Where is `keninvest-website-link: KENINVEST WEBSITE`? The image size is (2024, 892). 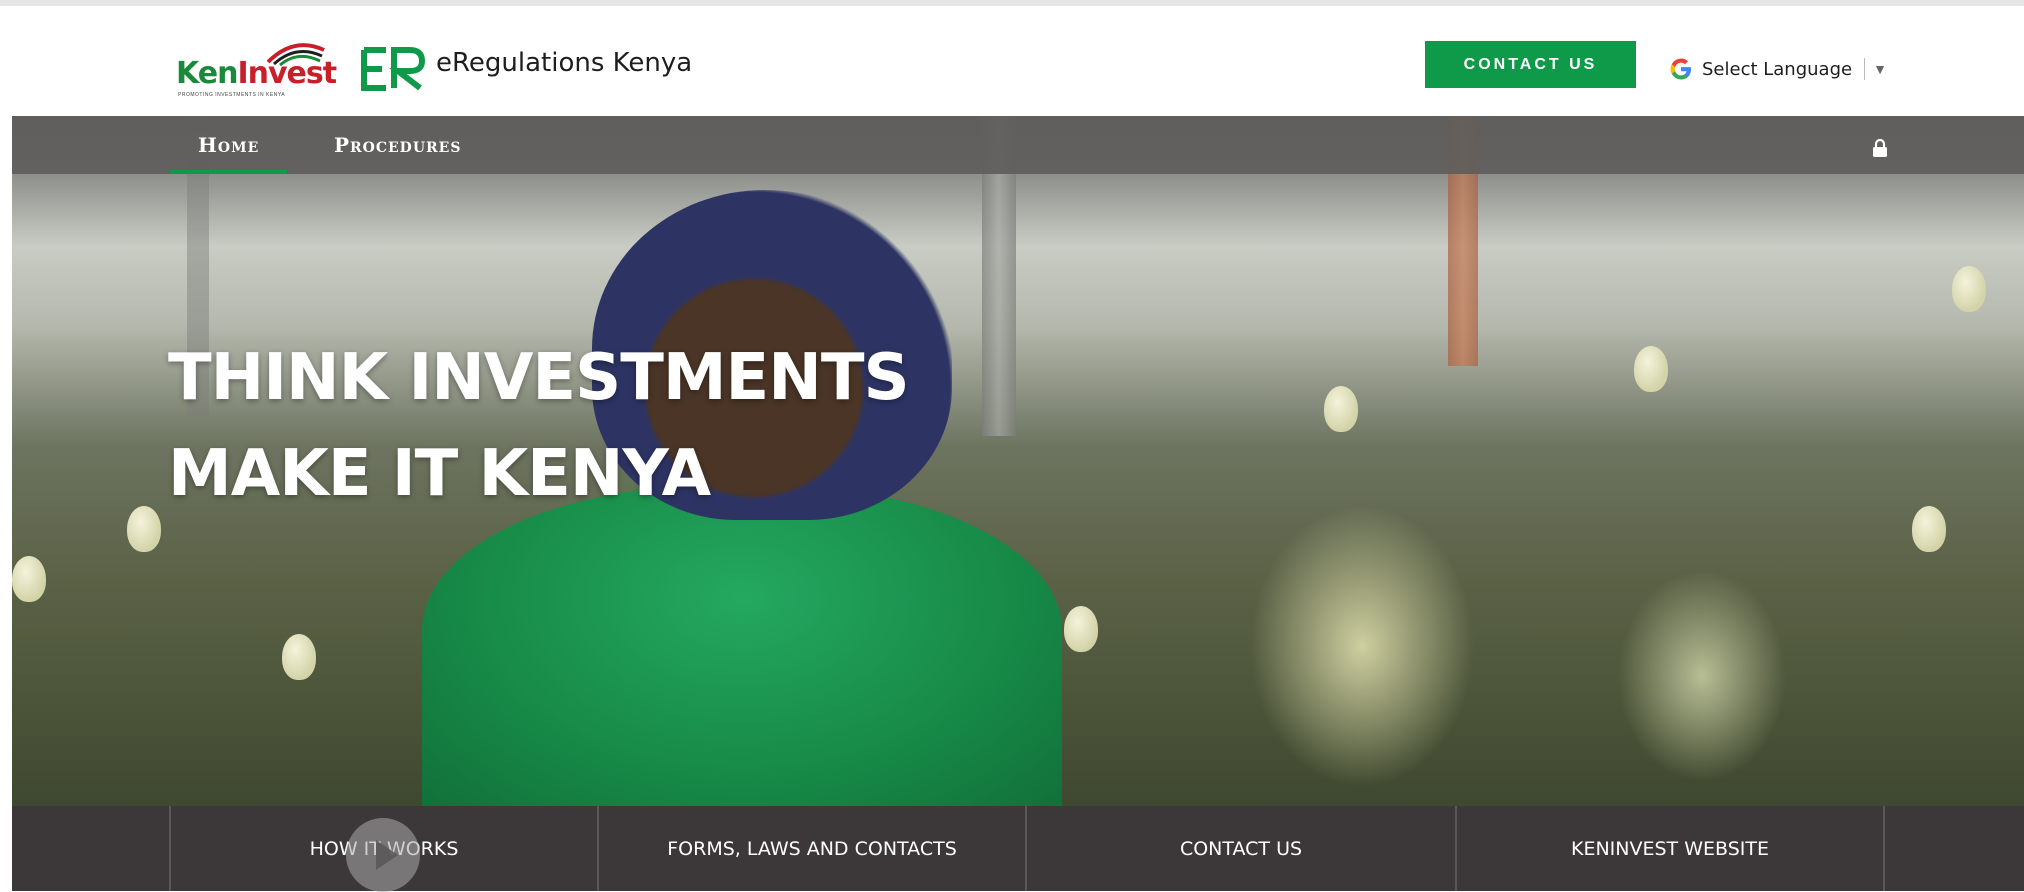 keninvest-website-link: KENINVEST WEBSITE is located at coordinates (1670, 848).